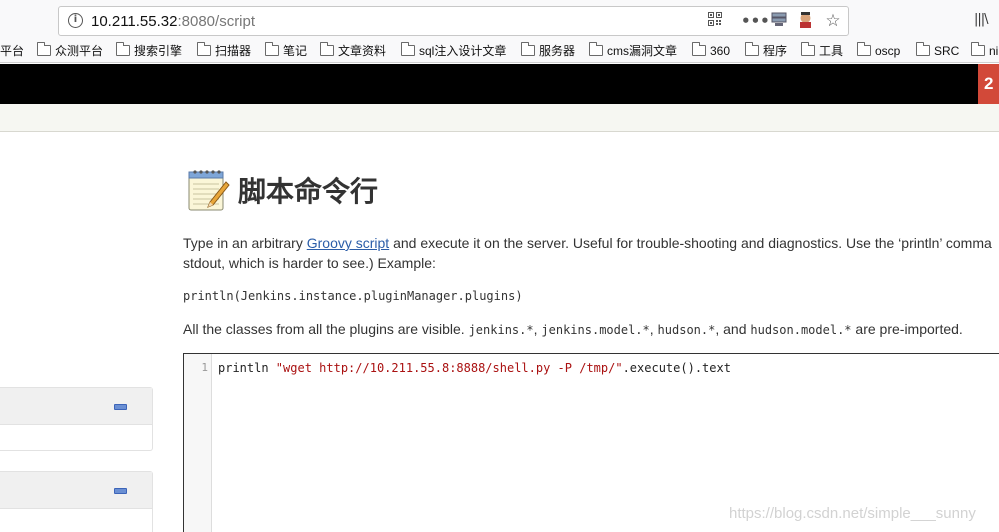 The image size is (999, 532). I want to click on url-host: 10.211.55.32, so click(134, 21).